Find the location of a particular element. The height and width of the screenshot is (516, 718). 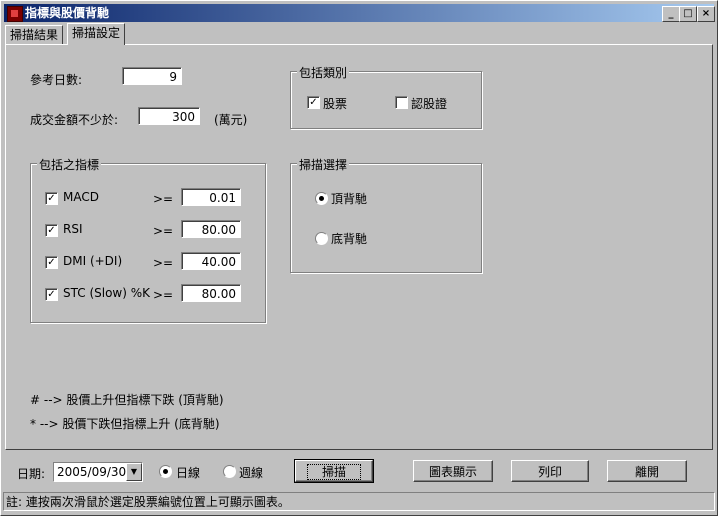

categories-group: 包括類別 ✓ 股票 認股證 is located at coordinates (386, 96).